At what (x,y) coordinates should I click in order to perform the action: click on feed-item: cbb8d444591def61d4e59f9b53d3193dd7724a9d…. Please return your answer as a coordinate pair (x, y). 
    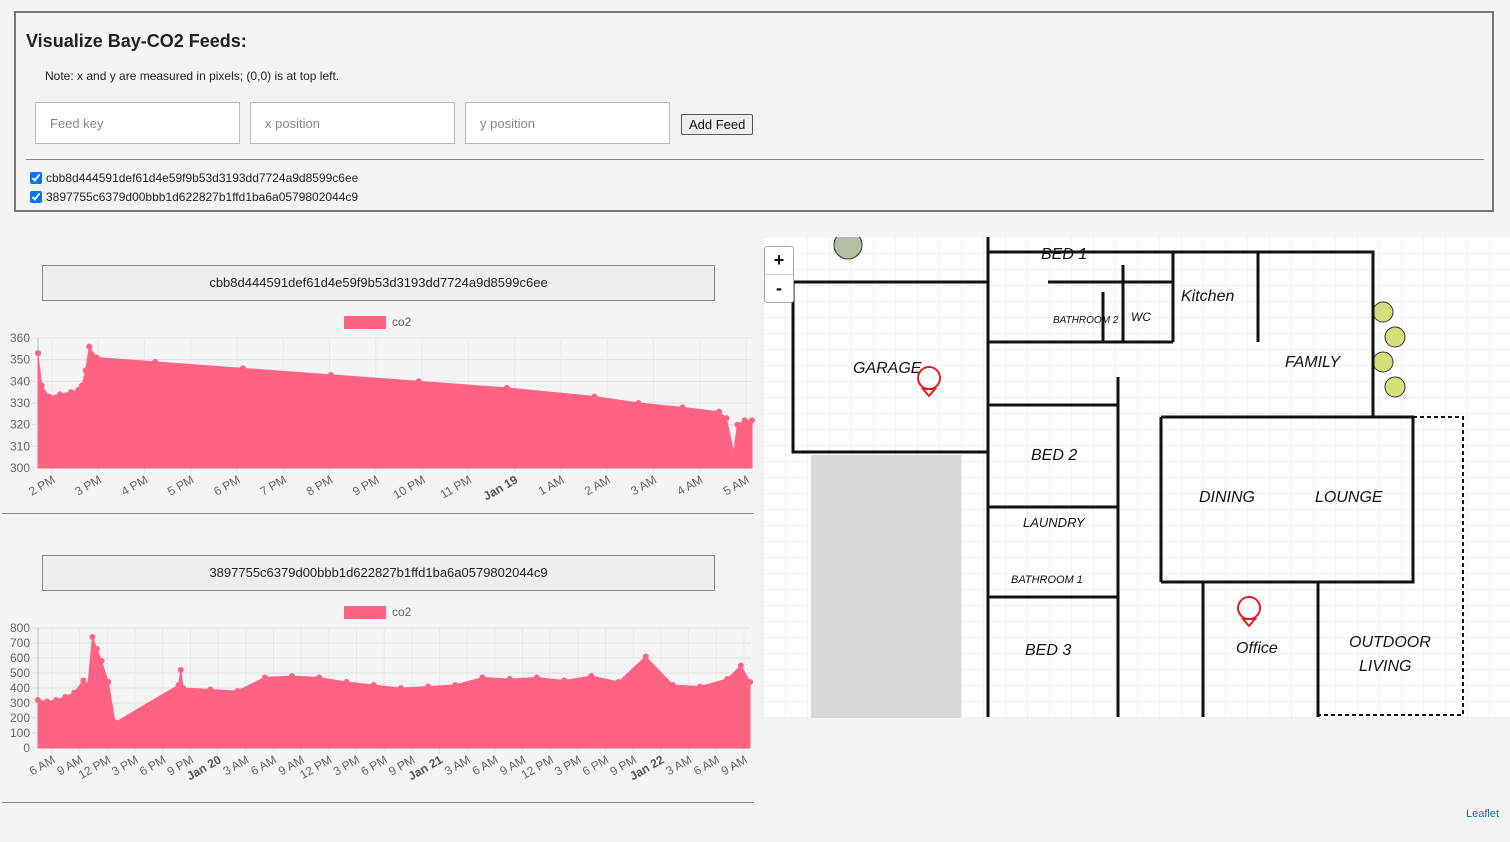
    Looking at the image, I should click on (194, 178).